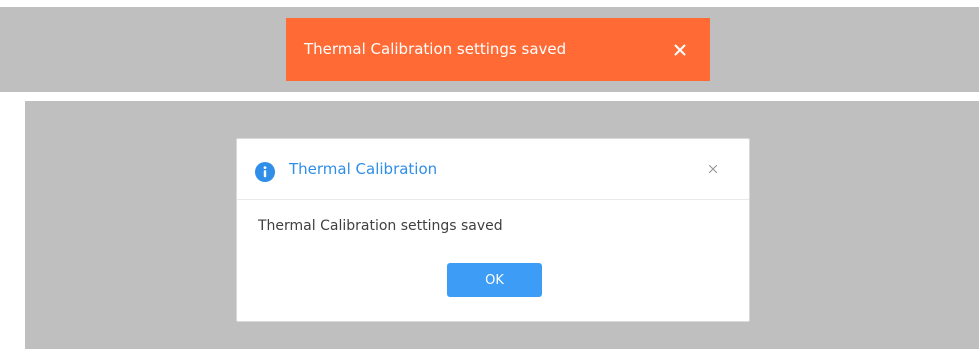 Image resolution: width=979 pixels, height=349 pixels. I want to click on dialog-title: Thermal Calibration, so click(363, 169).